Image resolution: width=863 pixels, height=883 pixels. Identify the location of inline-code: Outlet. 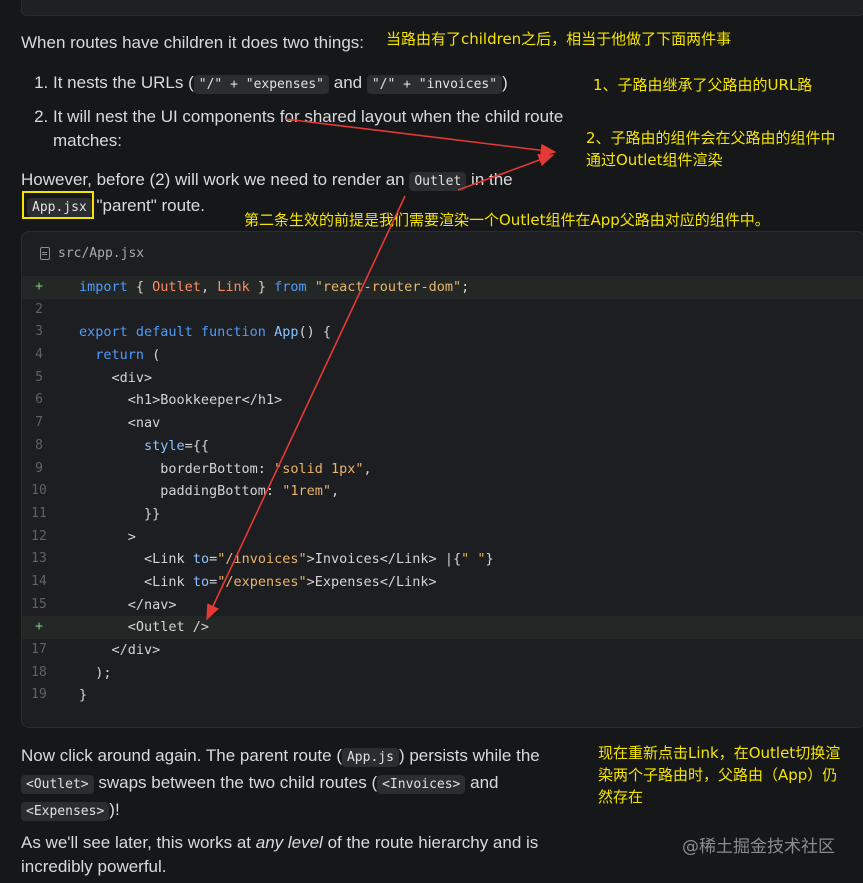
(438, 181).